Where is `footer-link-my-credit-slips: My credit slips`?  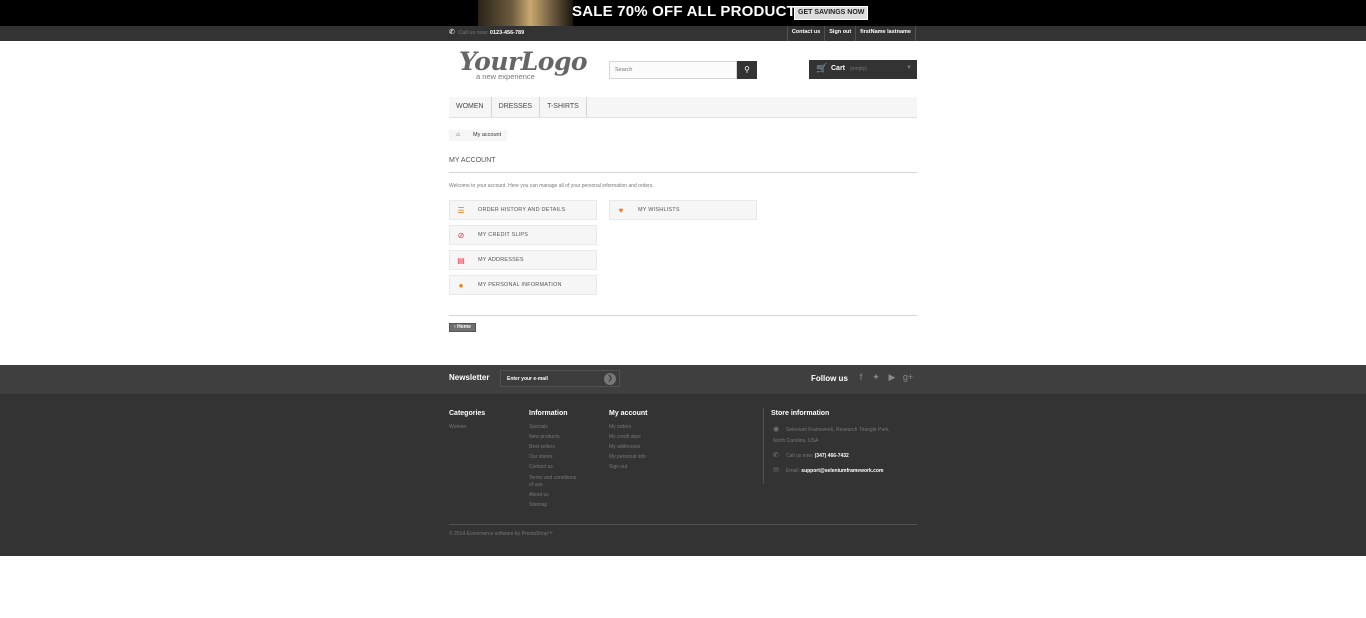
footer-link-my-credit-slips: My credit slips is located at coordinates (625, 437).